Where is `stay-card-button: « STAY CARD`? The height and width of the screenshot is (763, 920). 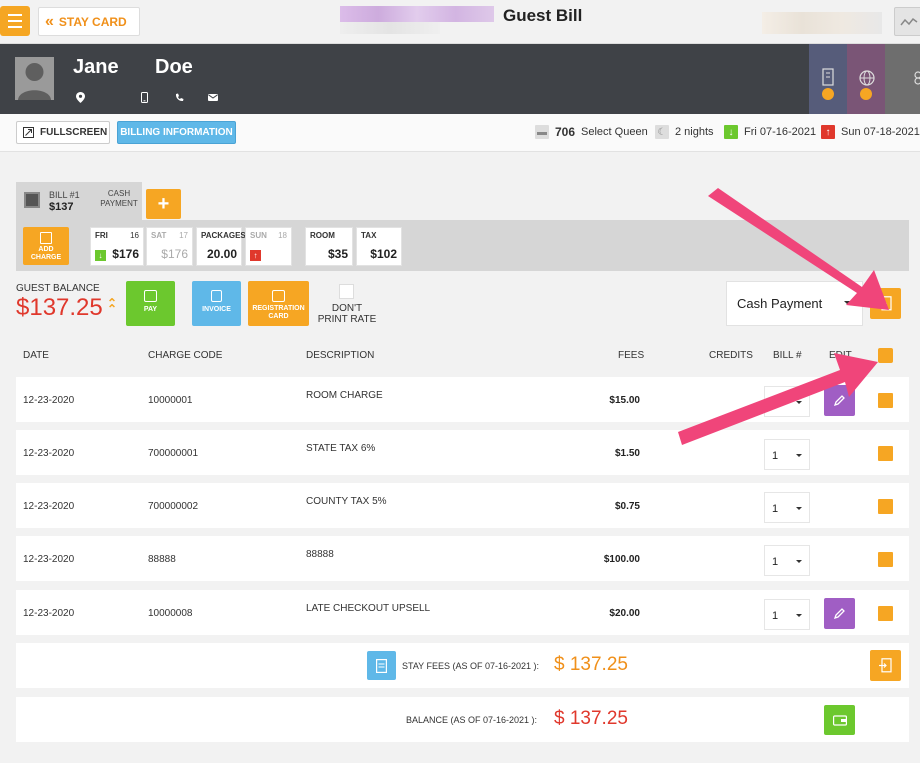 stay-card-button: « STAY CARD is located at coordinates (89, 21).